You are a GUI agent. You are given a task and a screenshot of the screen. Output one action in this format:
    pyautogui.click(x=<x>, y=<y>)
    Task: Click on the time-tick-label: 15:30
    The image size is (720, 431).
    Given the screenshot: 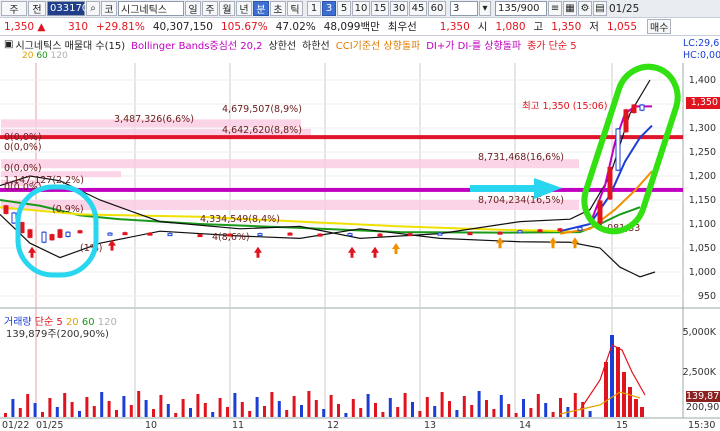 What is the action you would take?
    pyautogui.click(x=701, y=425)
    